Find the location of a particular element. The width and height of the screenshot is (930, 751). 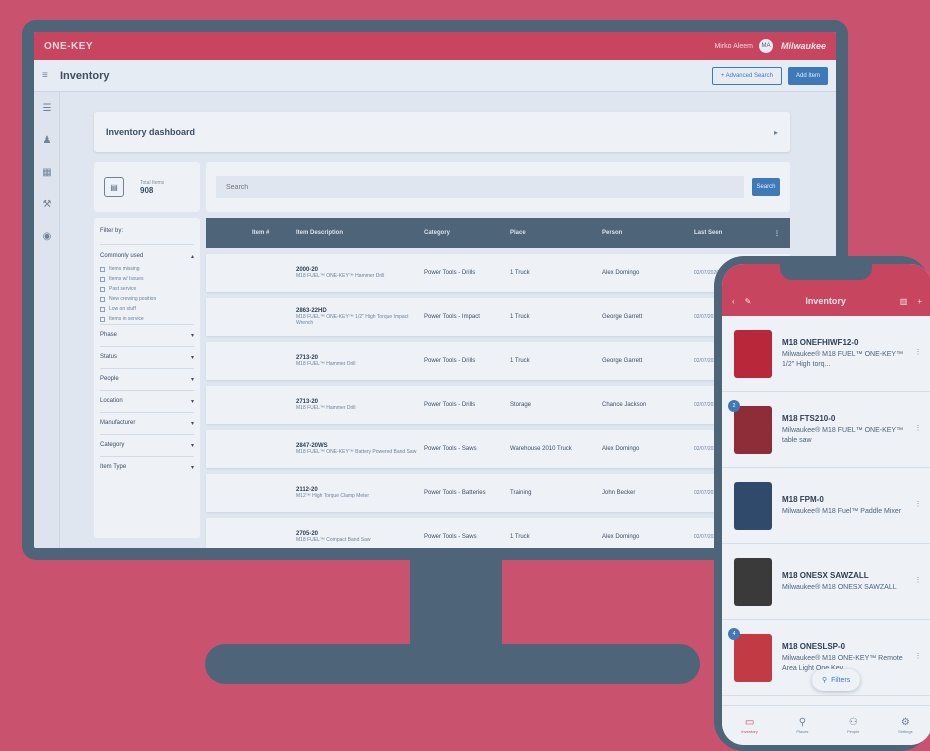

filter-checkbox-label: Past service is located at coordinates (123, 289).